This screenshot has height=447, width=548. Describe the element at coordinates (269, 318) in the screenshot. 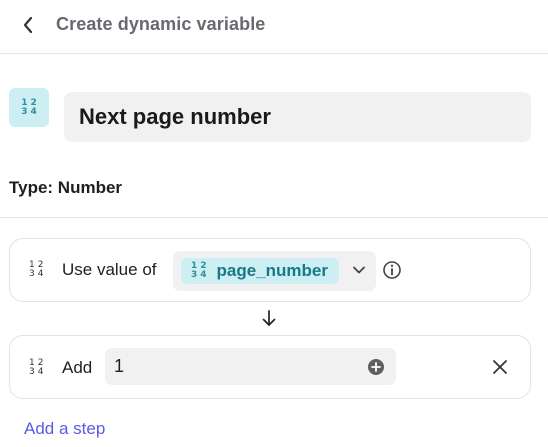

I see `arrow-down-icon` at that location.